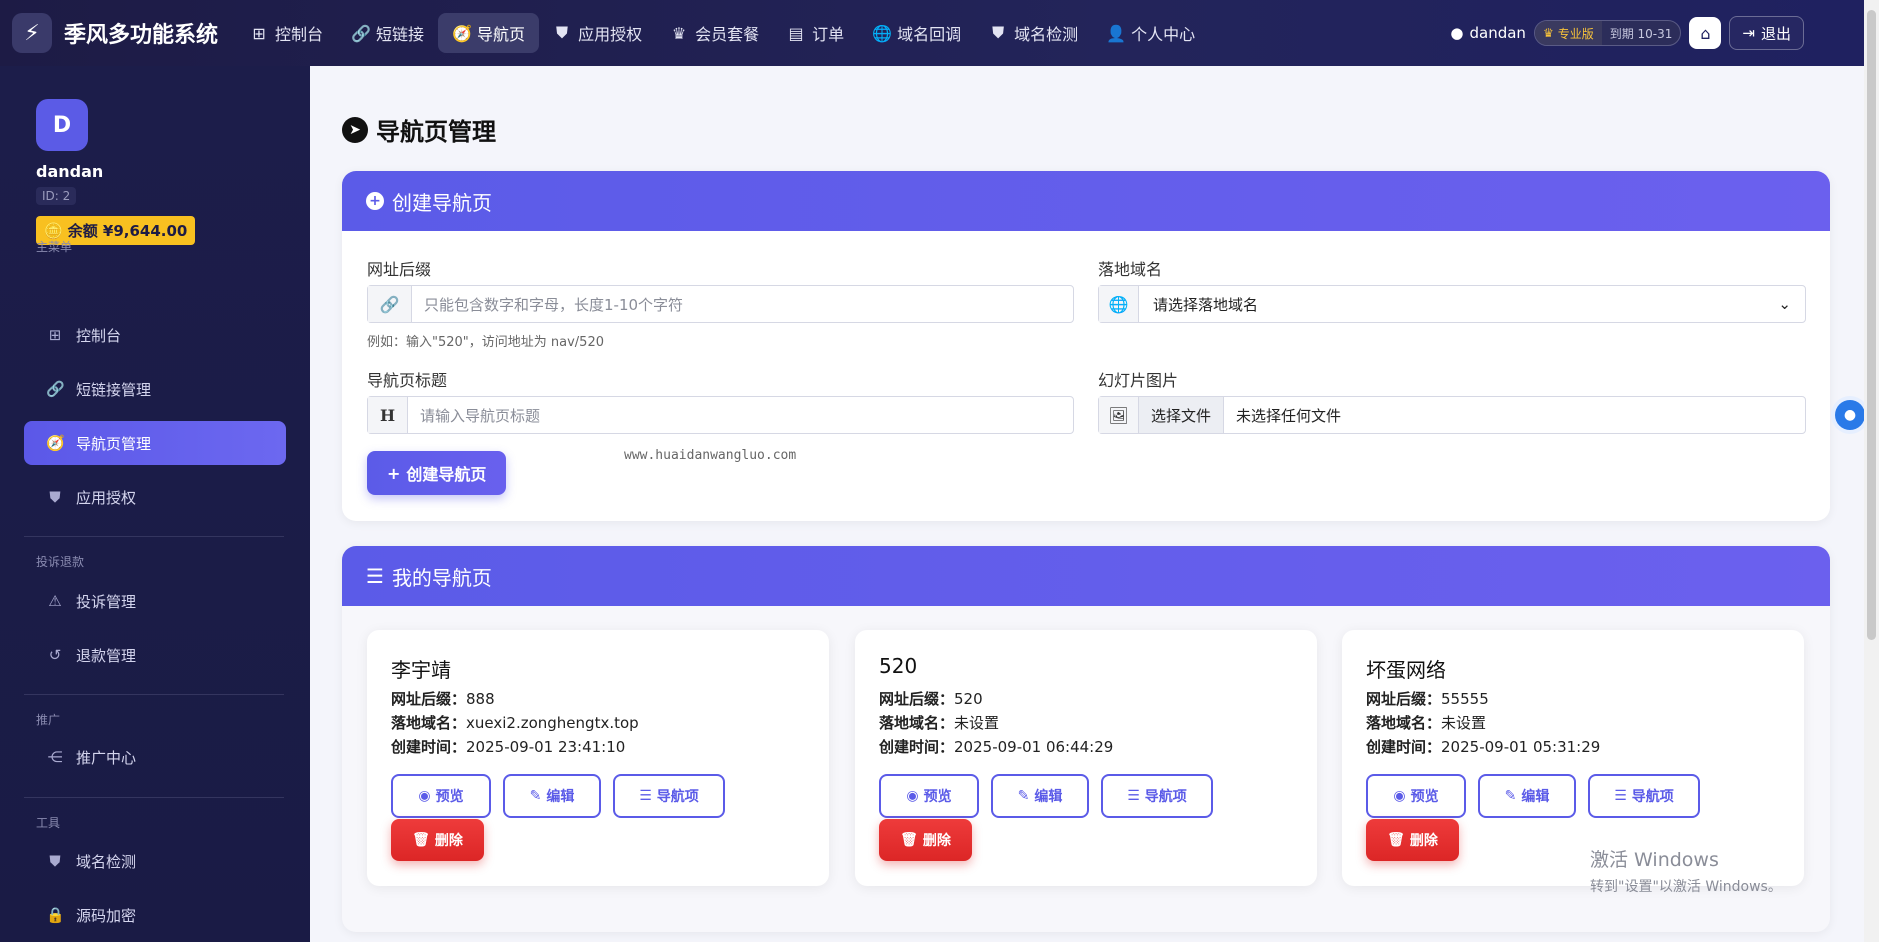 The height and width of the screenshot is (942, 1879). Describe the element at coordinates (55, 915) in the screenshot. I see `lock-icon: 🔒` at that location.